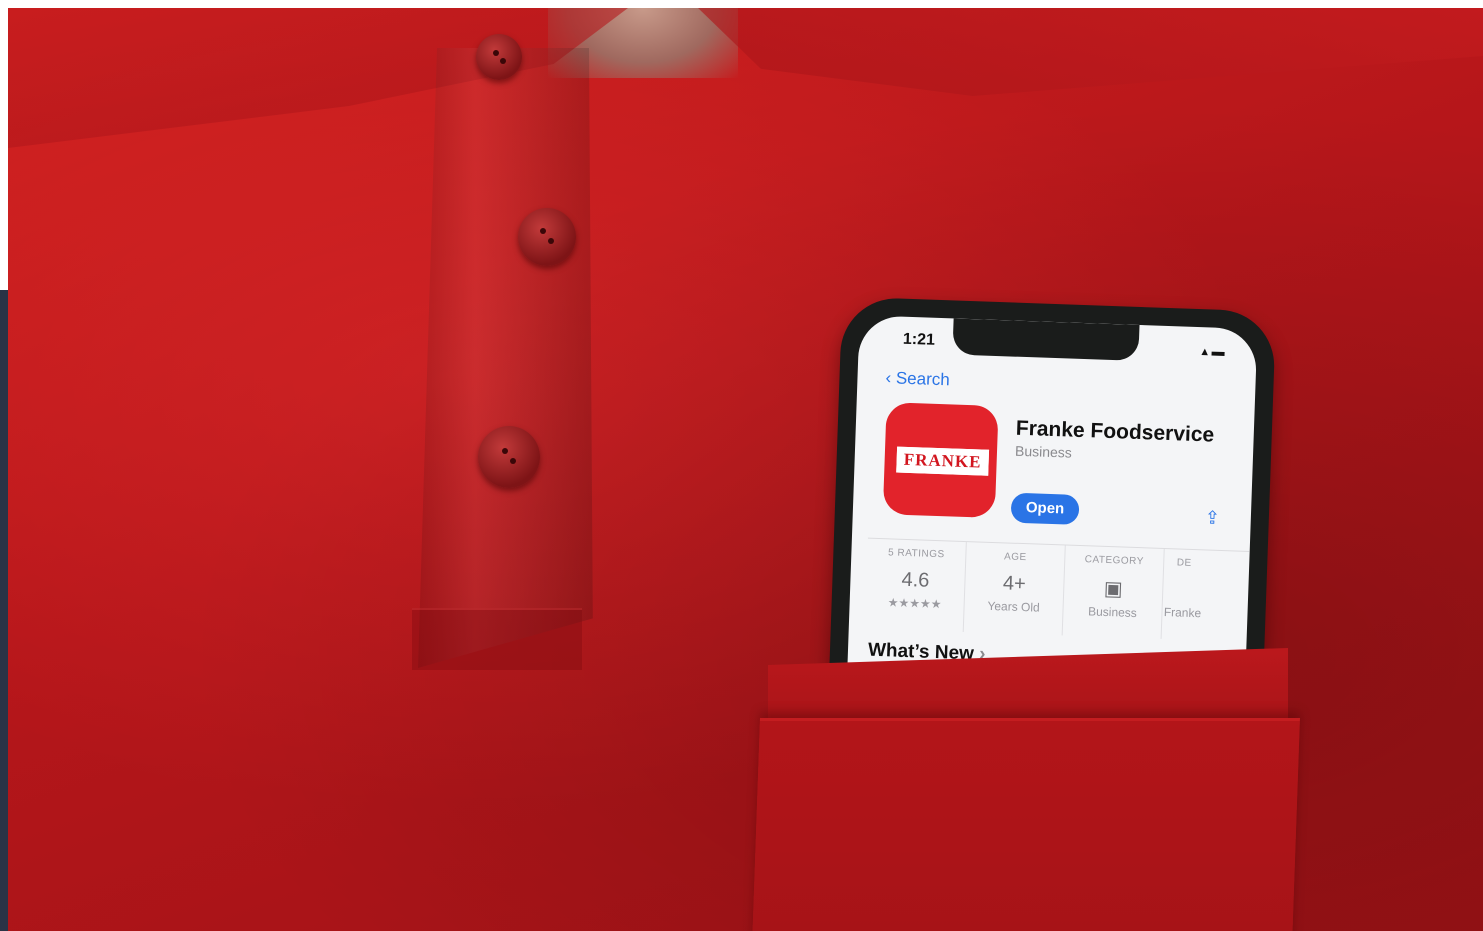 The image size is (1483, 931). Describe the element at coordinates (915, 580) in the screenshot. I see `stat-value: 4.6` at that location.